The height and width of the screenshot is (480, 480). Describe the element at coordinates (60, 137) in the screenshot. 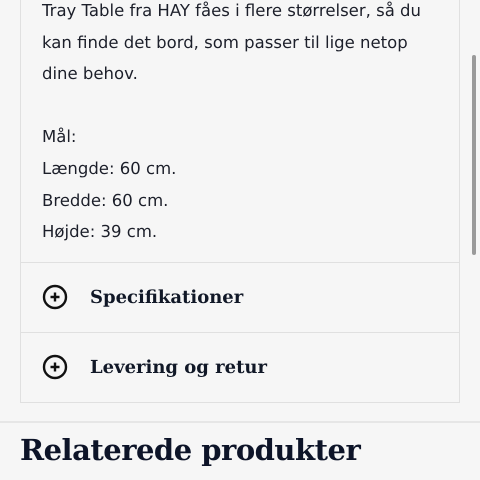

I see `dimension-text: Mål:` at that location.